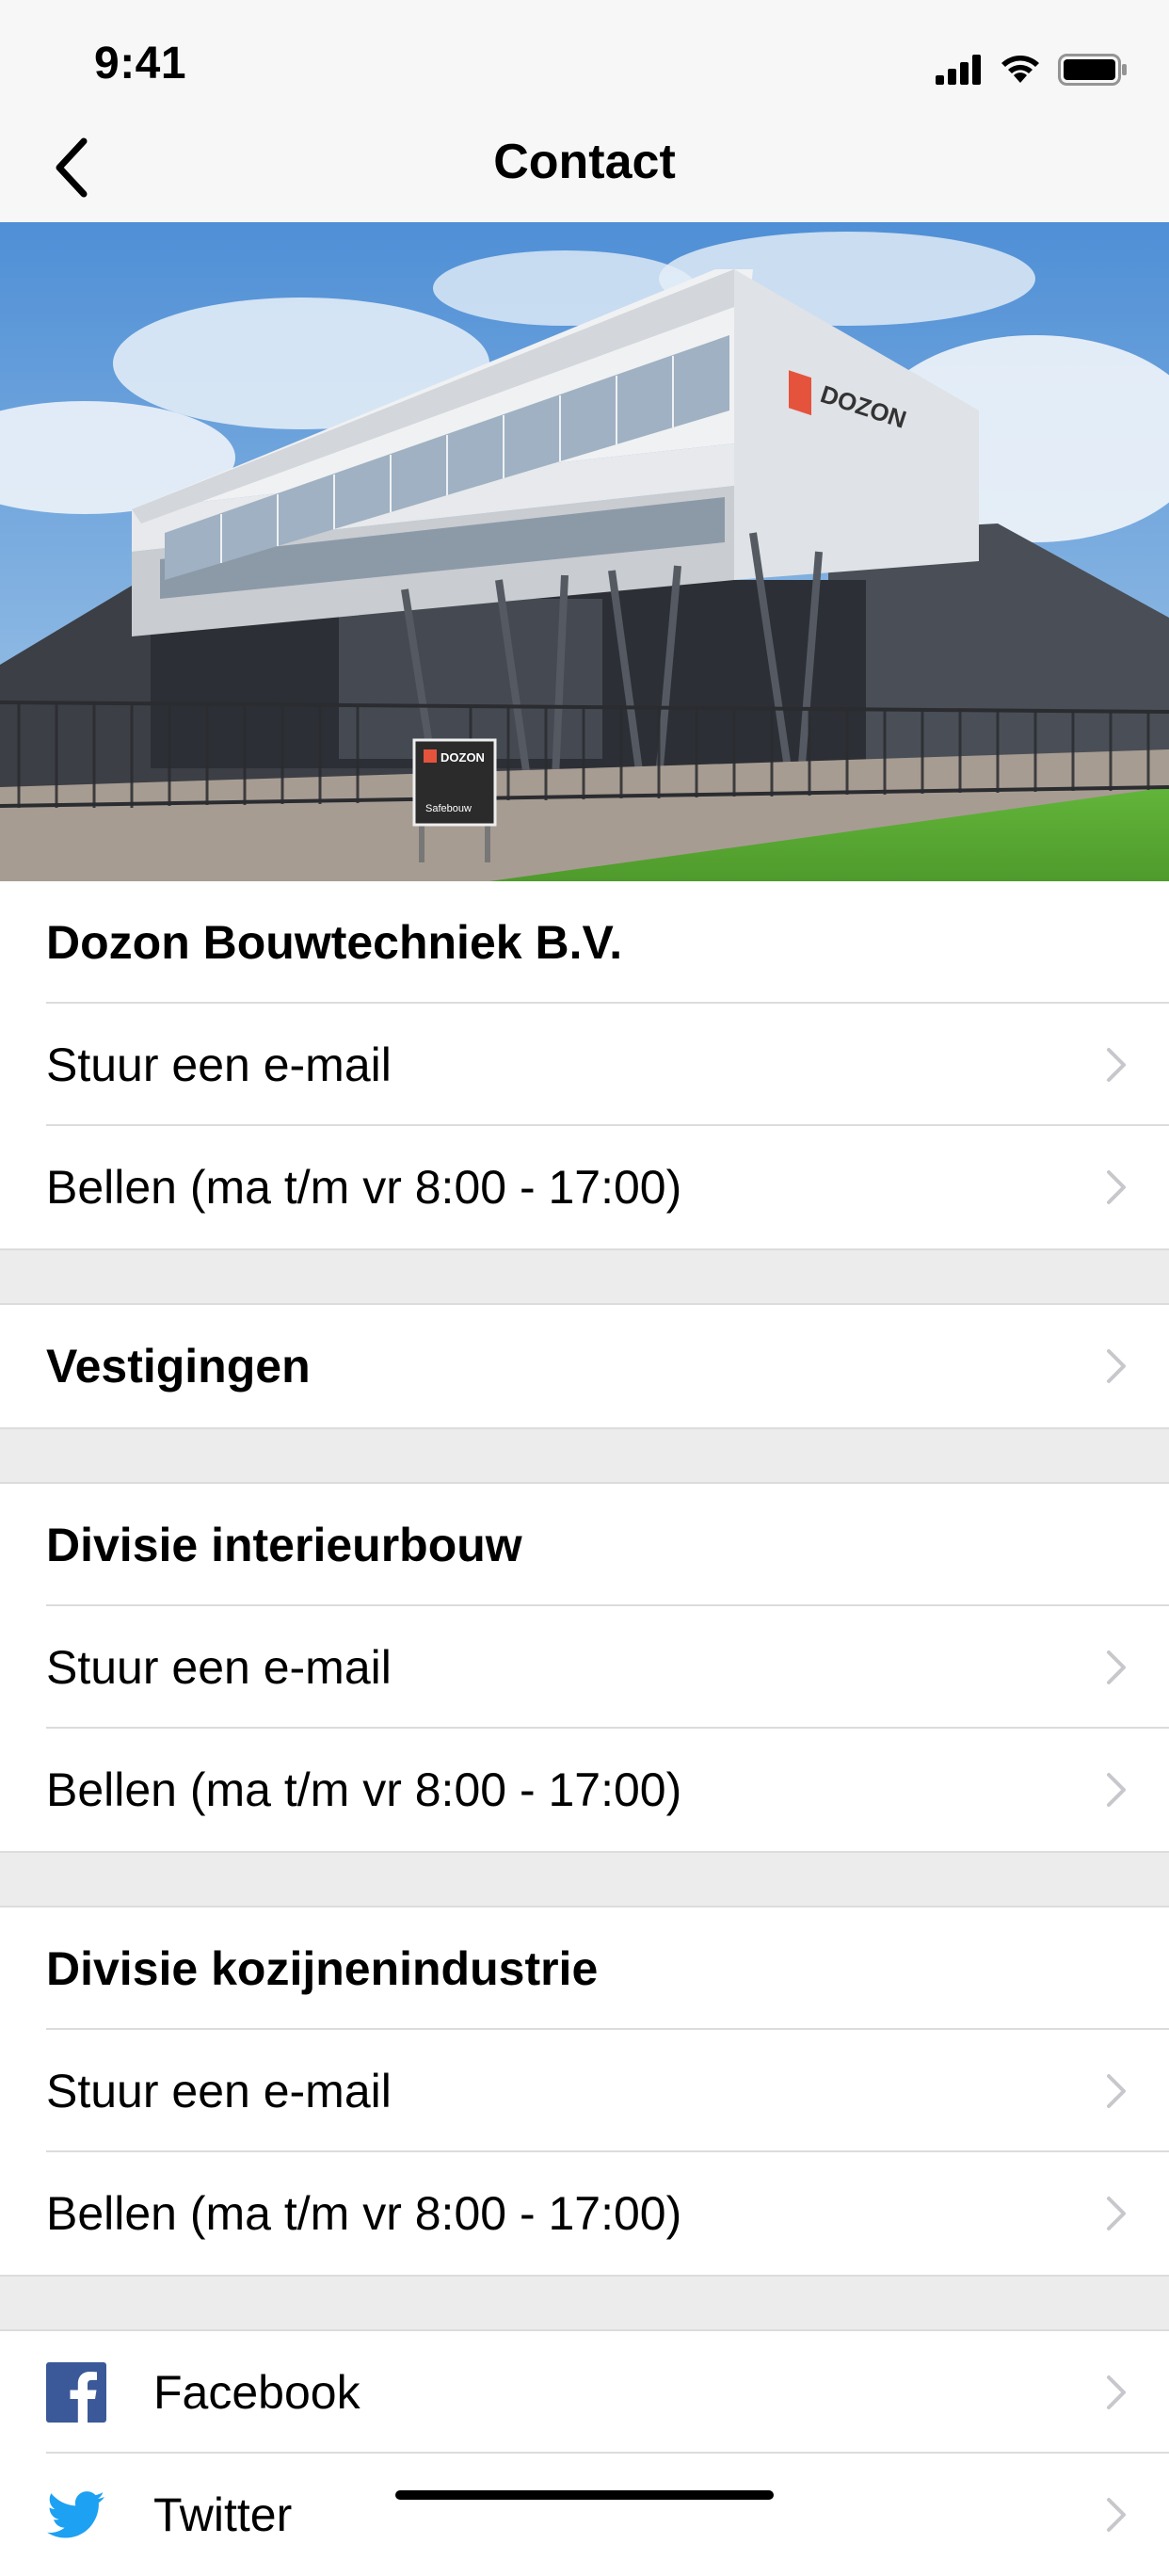 The height and width of the screenshot is (2576, 1169). I want to click on frames-header: Divisie kozijnenindustrie, so click(584, 1969).